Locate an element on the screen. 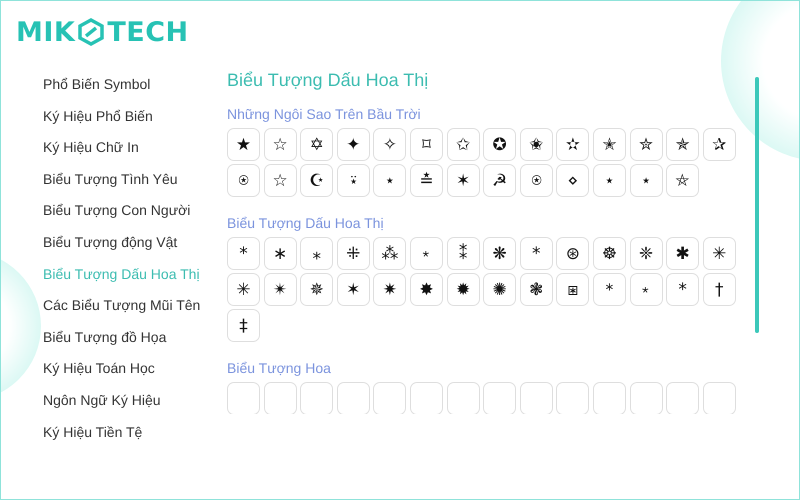  symbol-button: † is located at coordinates (719, 289).